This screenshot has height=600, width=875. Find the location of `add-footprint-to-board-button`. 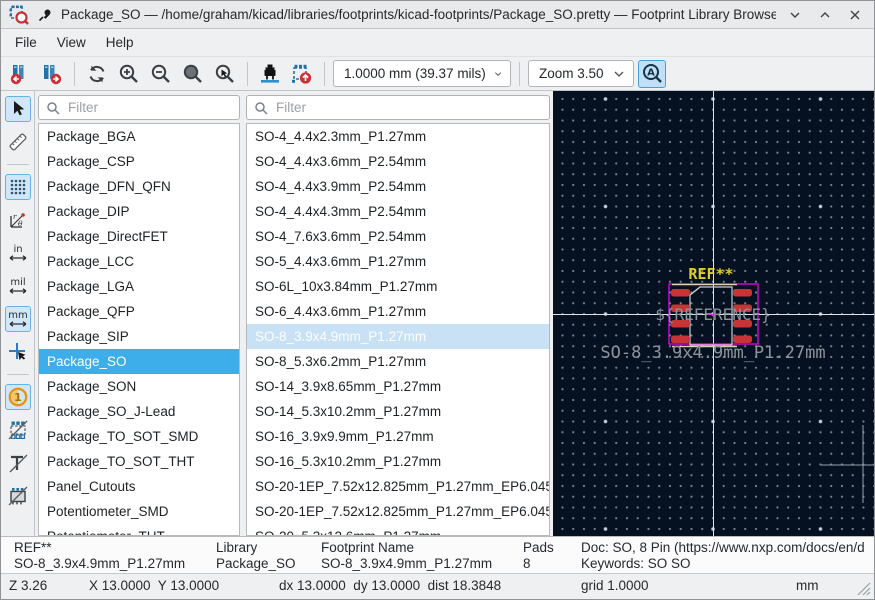

add-footprint-to-board-button is located at coordinates (302, 74).